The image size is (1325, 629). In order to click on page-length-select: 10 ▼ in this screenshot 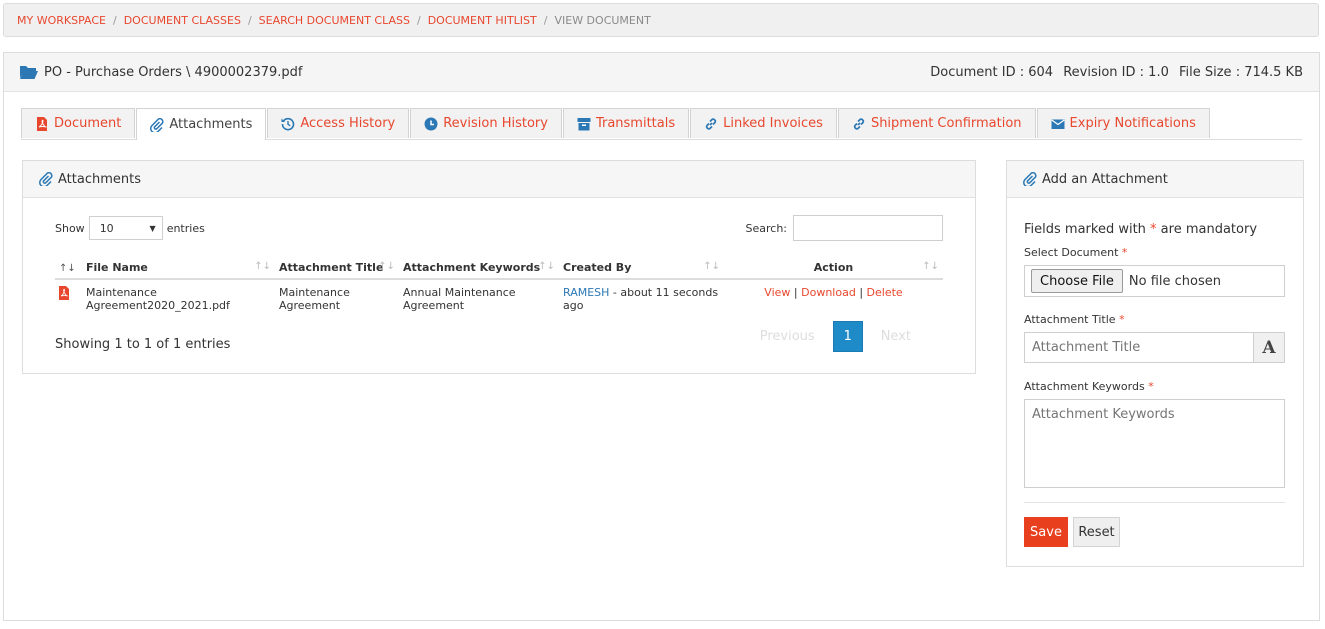, I will do `click(125, 228)`.